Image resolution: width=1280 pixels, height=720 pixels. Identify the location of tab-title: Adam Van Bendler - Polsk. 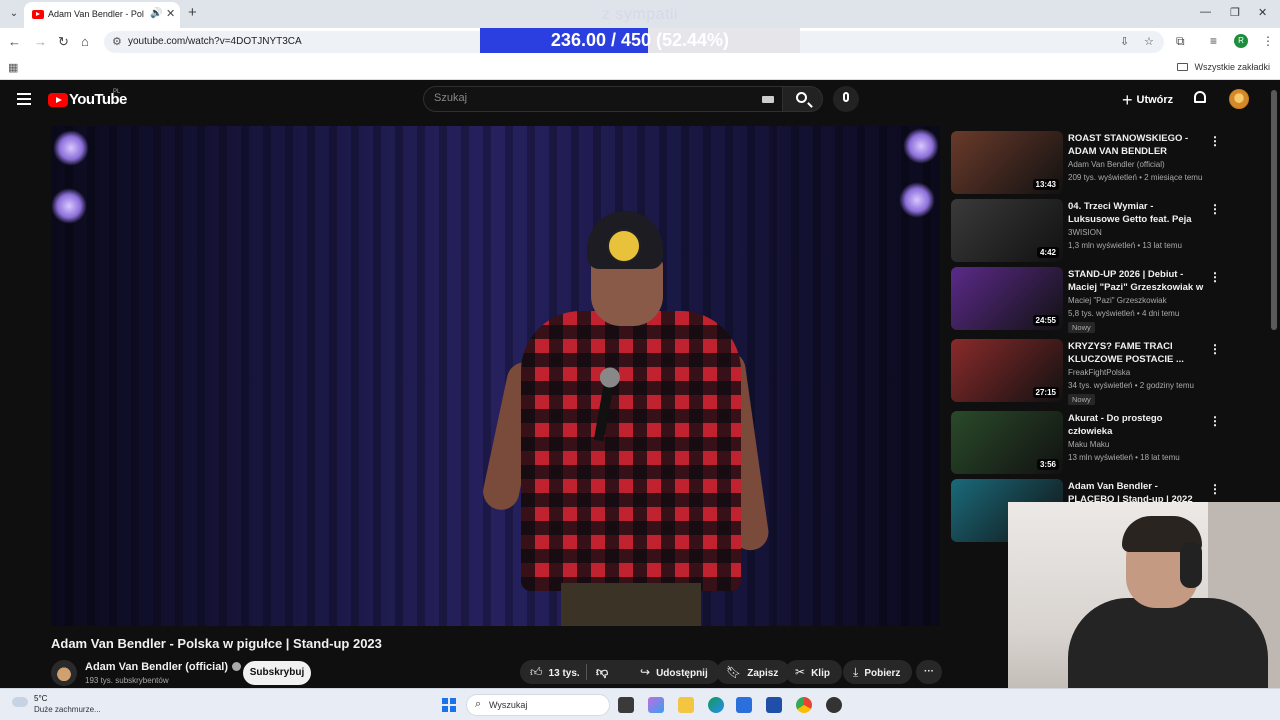
(96, 14).